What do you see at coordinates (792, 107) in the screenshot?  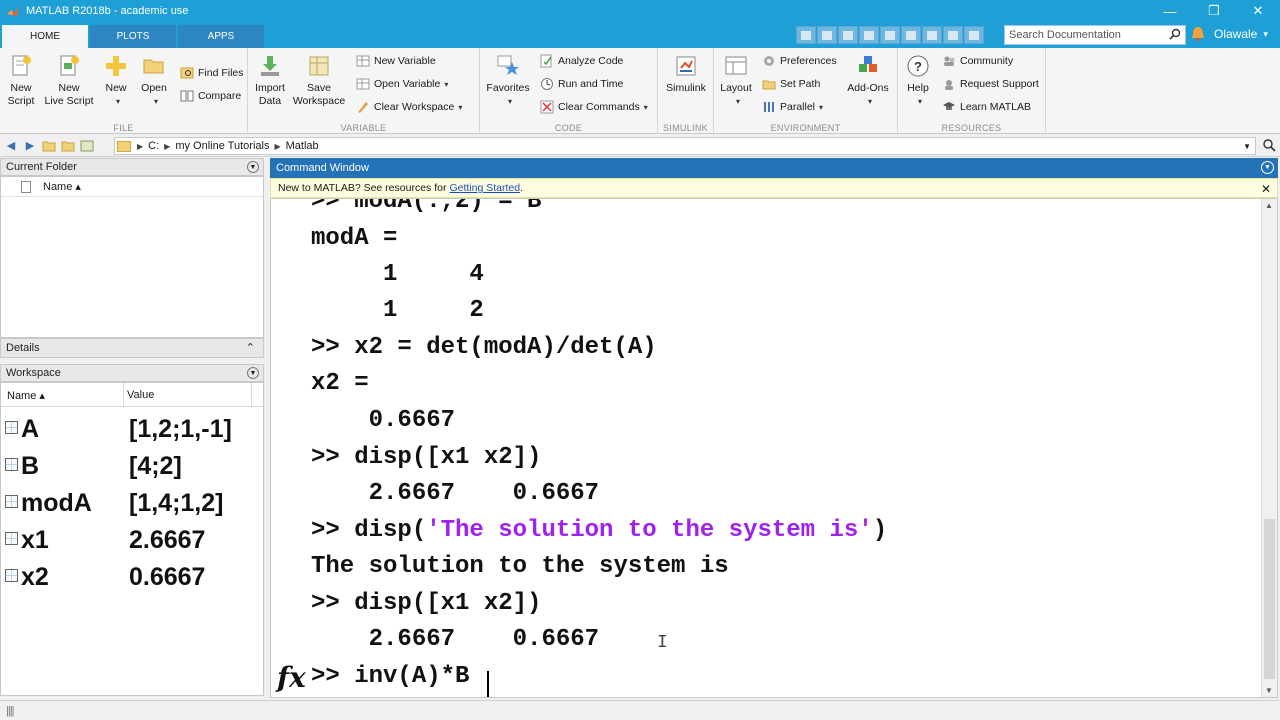 I see `parallel-button: Parallel ▾` at bounding box center [792, 107].